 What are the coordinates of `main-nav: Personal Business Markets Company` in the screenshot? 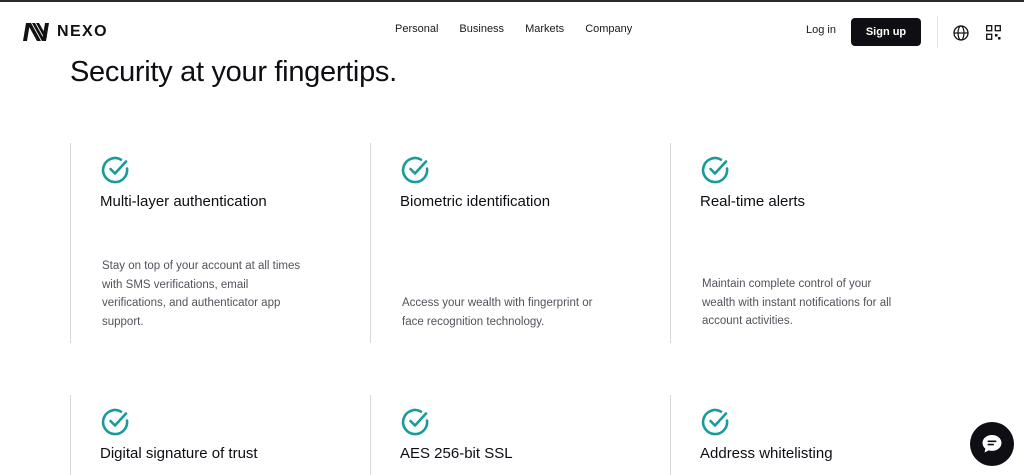 It's located at (524, 29).